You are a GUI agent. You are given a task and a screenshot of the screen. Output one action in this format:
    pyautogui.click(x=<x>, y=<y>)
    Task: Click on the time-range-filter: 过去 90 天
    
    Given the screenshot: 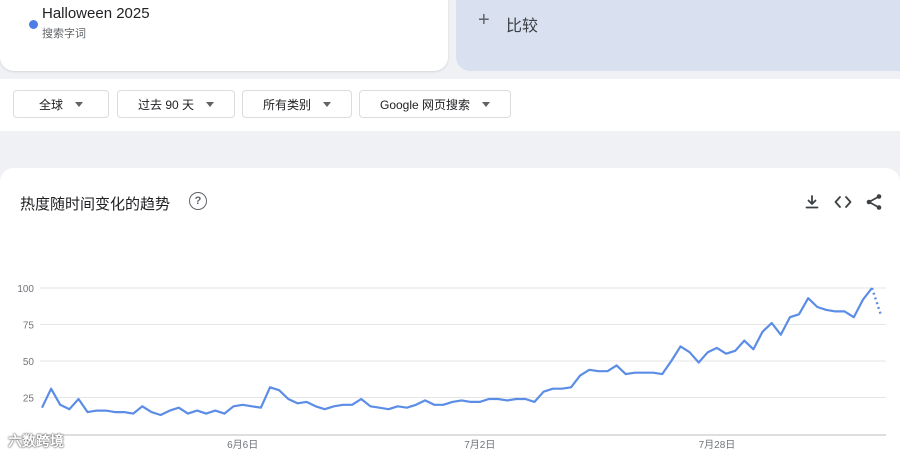 What is the action you would take?
    pyautogui.click(x=176, y=104)
    